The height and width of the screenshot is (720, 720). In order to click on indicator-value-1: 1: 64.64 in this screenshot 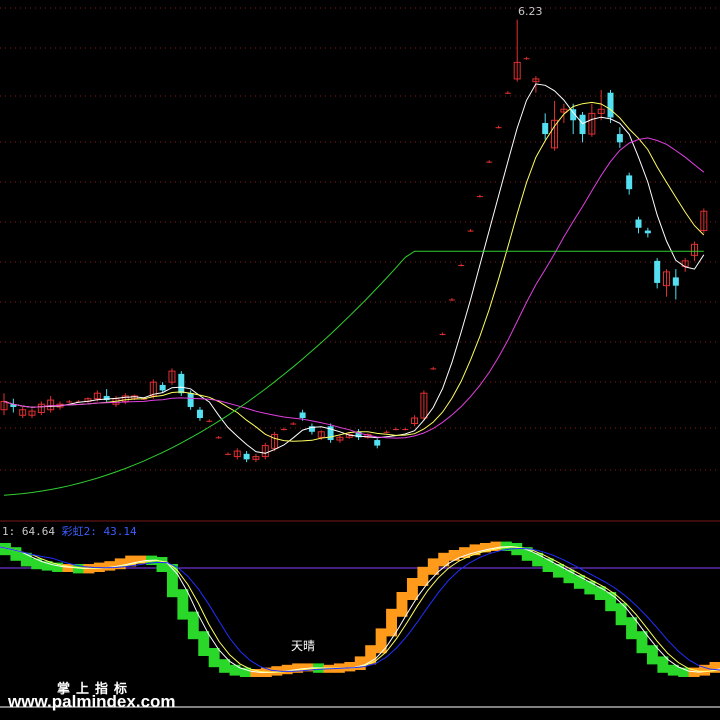, I will do `click(28, 531)`.